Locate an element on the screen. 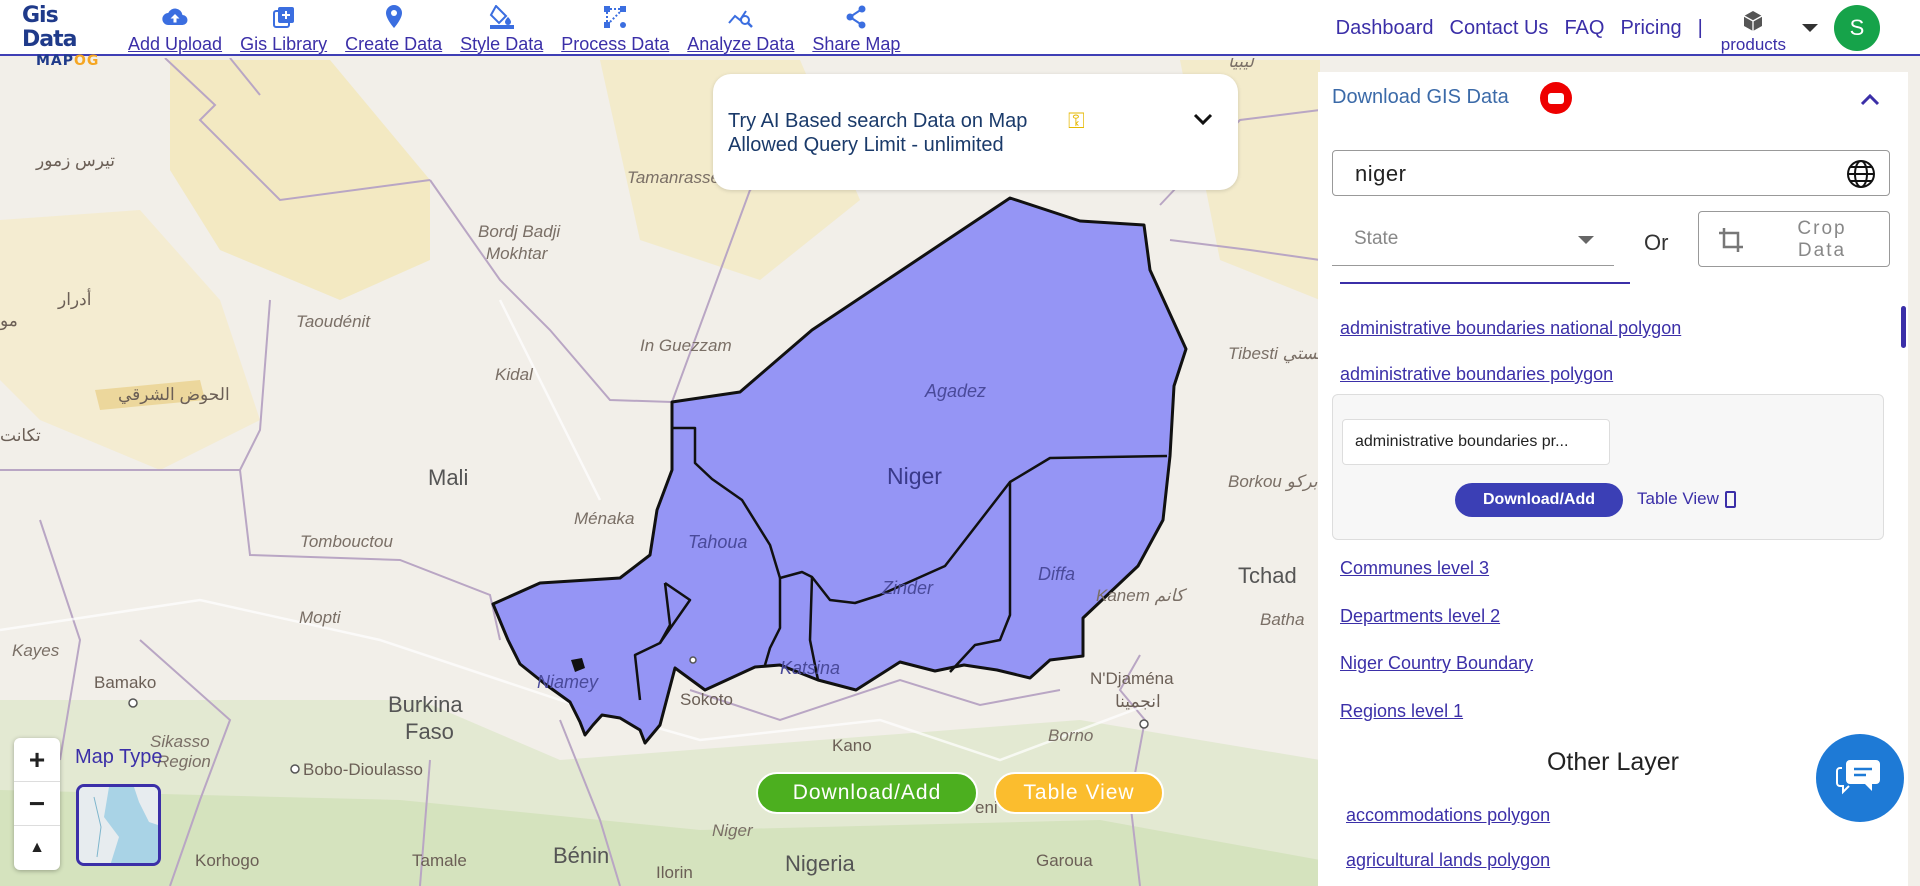 The height and width of the screenshot is (886, 1920). map-label: Niger is located at coordinates (732, 830).